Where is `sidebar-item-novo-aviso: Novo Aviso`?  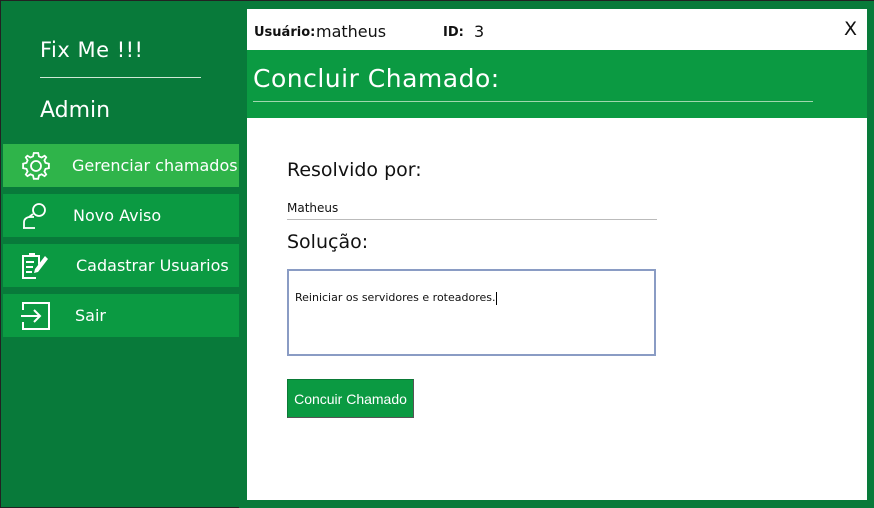
sidebar-item-novo-aviso: Novo Aviso is located at coordinates (121, 215).